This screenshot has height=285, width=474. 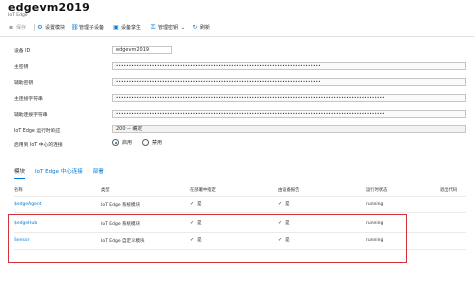 What do you see at coordinates (24, 83) in the screenshot?
I see `secondary-key-label: 辅助密钥` at bounding box center [24, 83].